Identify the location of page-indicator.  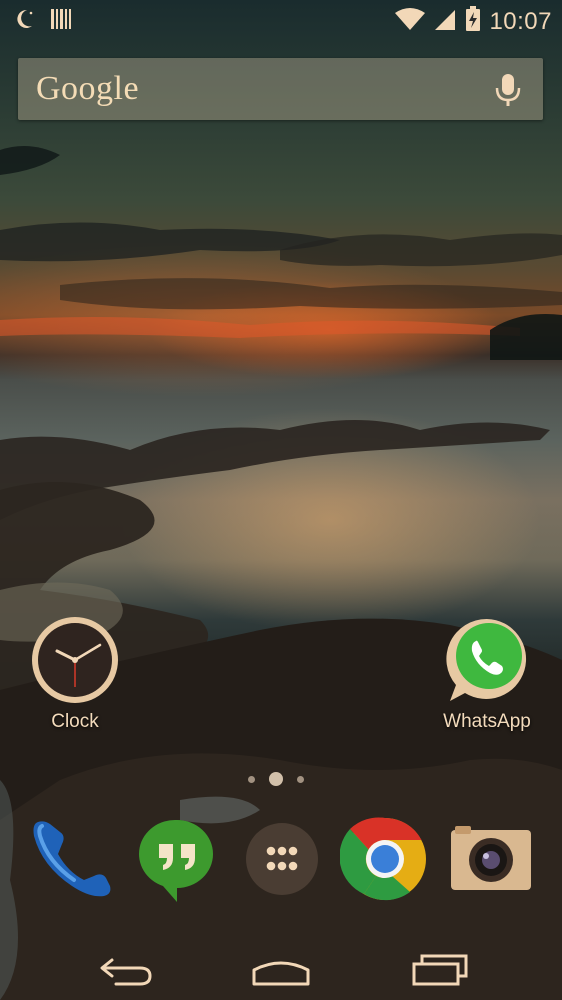
(276, 779).